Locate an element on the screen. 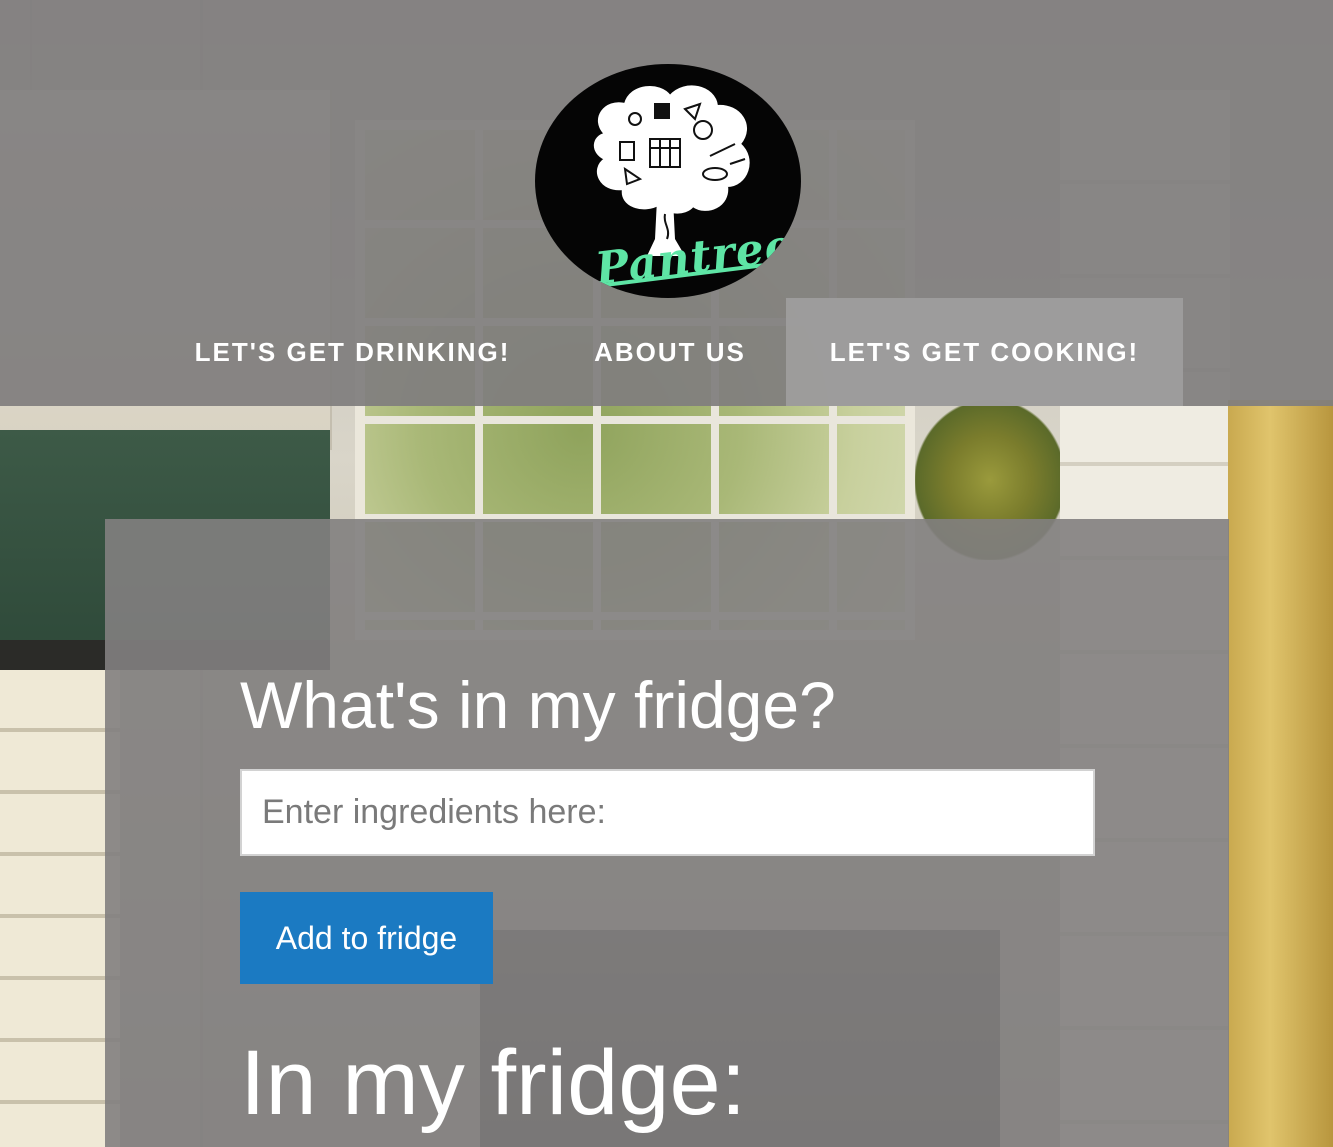  background-wood-panel is located at coordinates (1280, 773).